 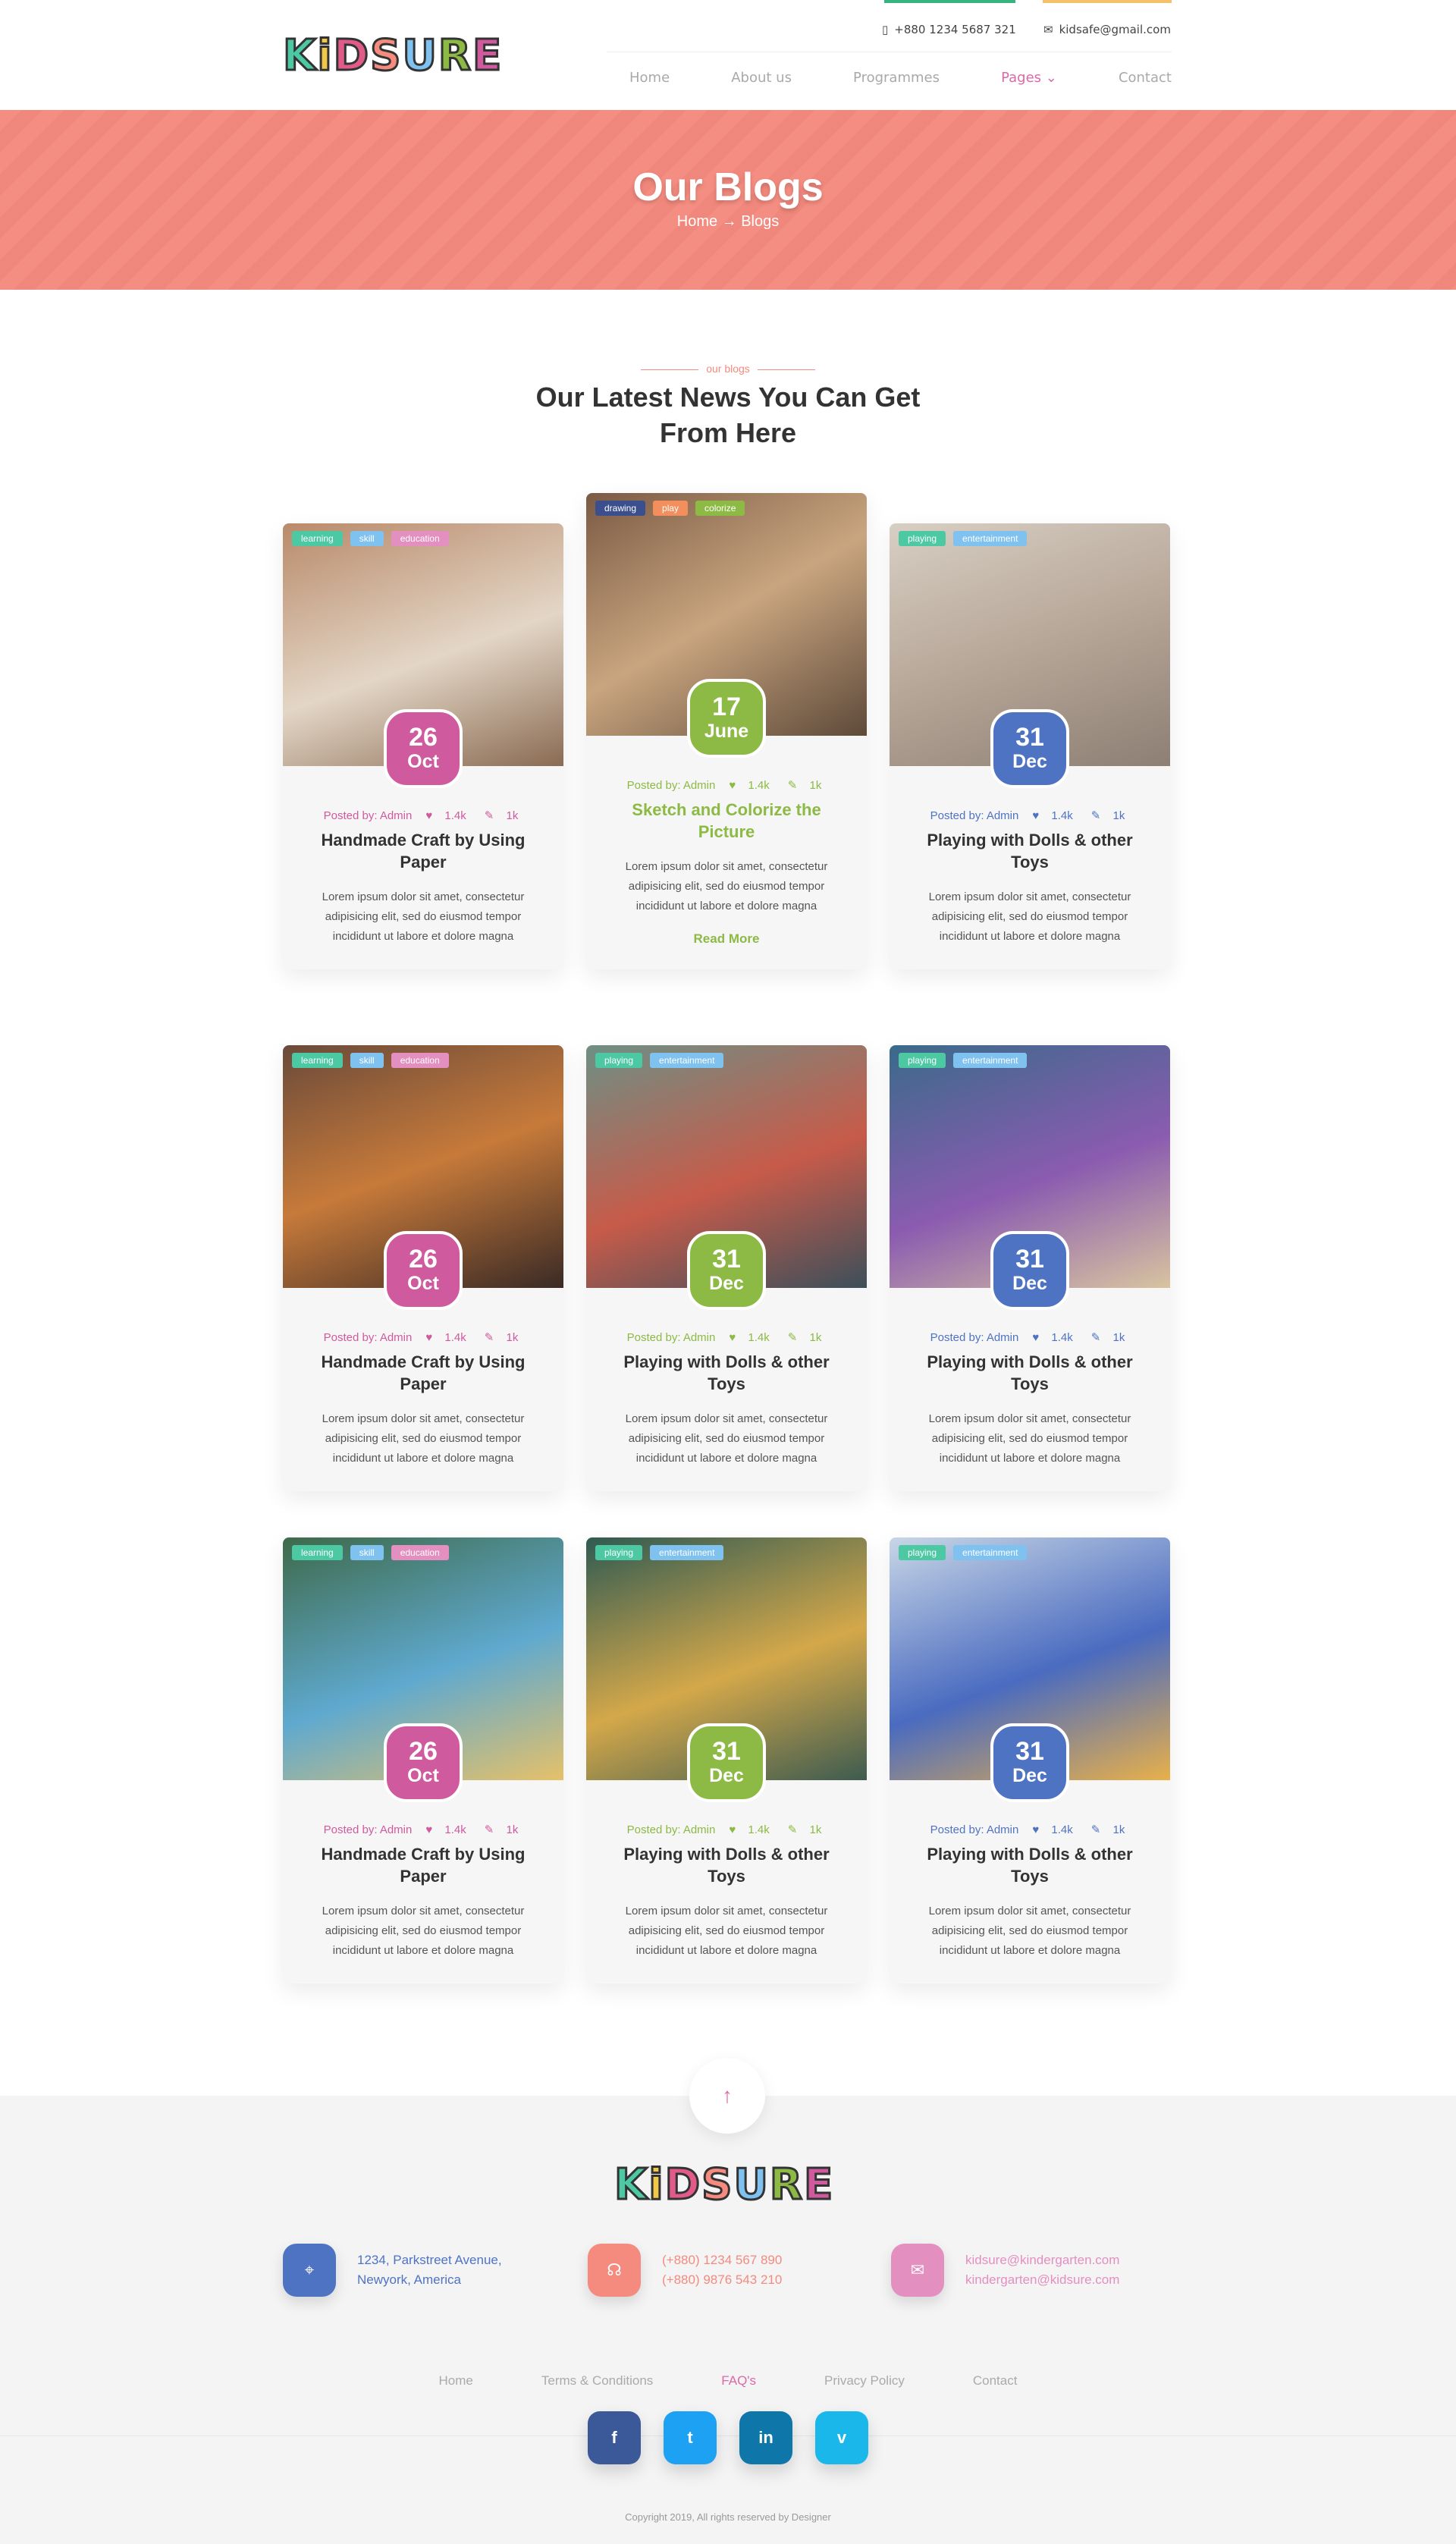 I want to click on nav-pages: Pages ⌄, so click(x=1029, y=78).